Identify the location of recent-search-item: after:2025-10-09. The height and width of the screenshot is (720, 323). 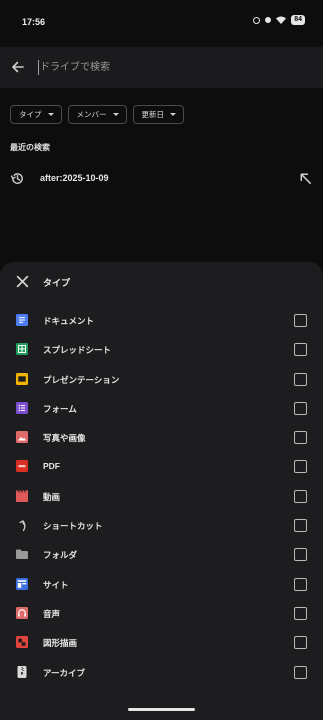
(161, 179).